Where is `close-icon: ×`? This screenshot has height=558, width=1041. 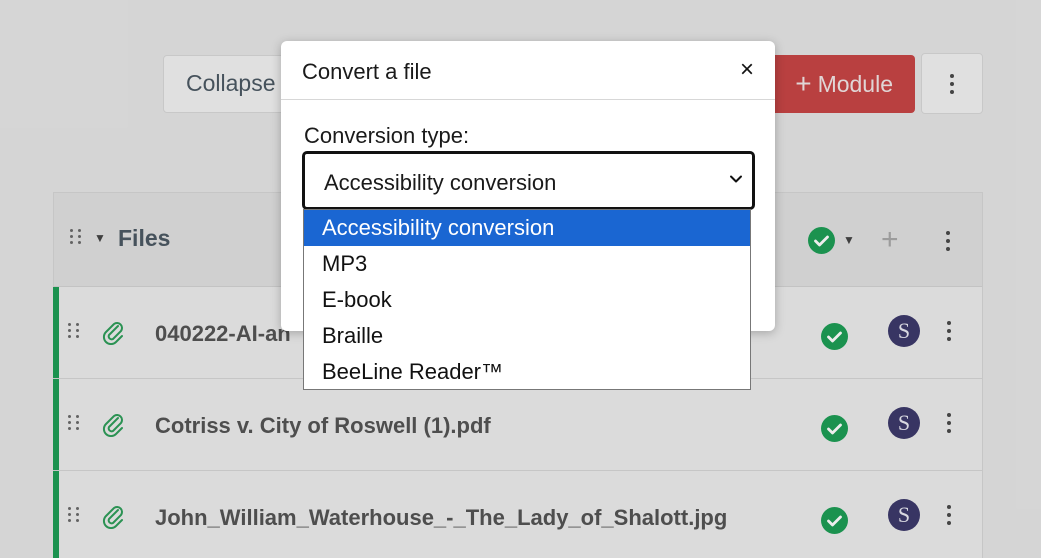
close-icon: × is located at coordinates (747, 70).